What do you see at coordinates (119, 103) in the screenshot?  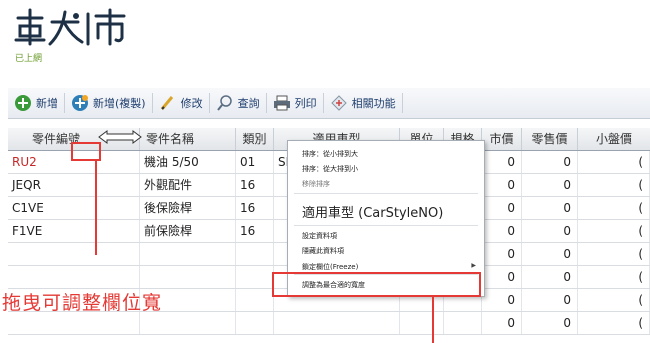 I see `add-copy-button-label: 新增(複製)` at bounding box center [119, 103].